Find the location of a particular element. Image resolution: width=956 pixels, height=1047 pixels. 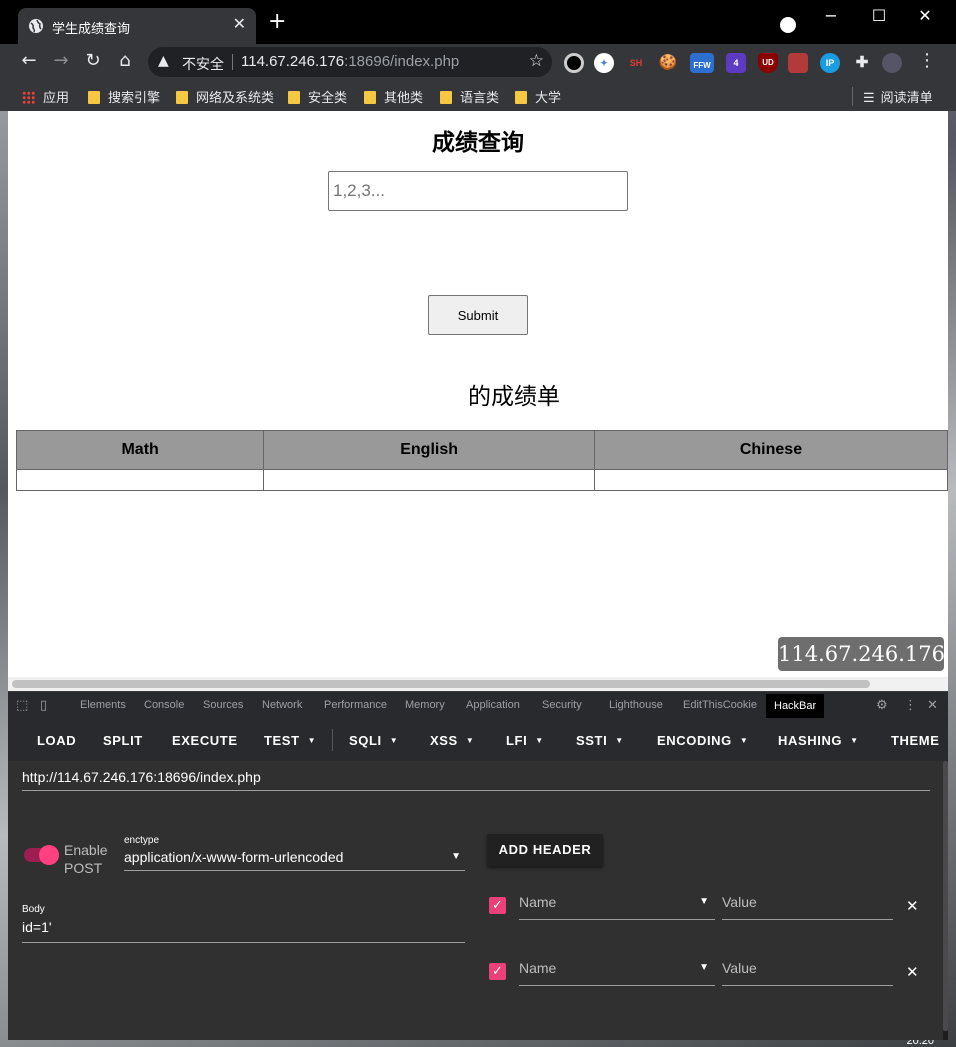

add-header-button: ADD HEADER is located at coordinates (545, 850).